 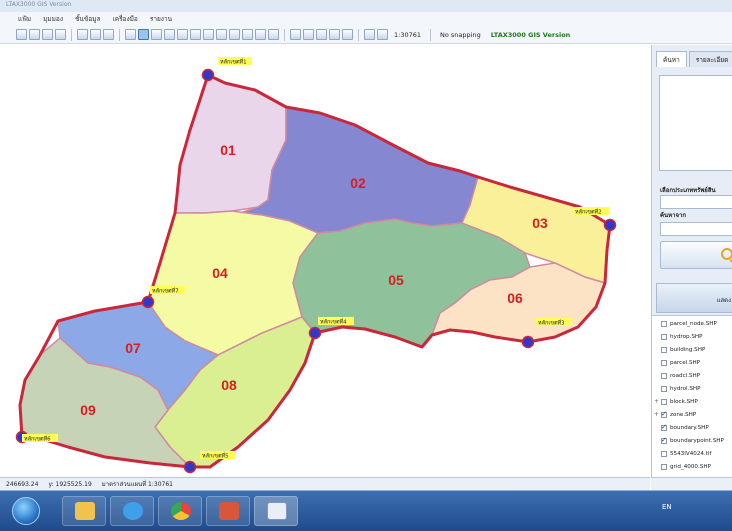 What do you see at coordinates (676, 388) in the screenshot?
I see `layer-item: hydrol.SHP` at bounding box center [676, 388].